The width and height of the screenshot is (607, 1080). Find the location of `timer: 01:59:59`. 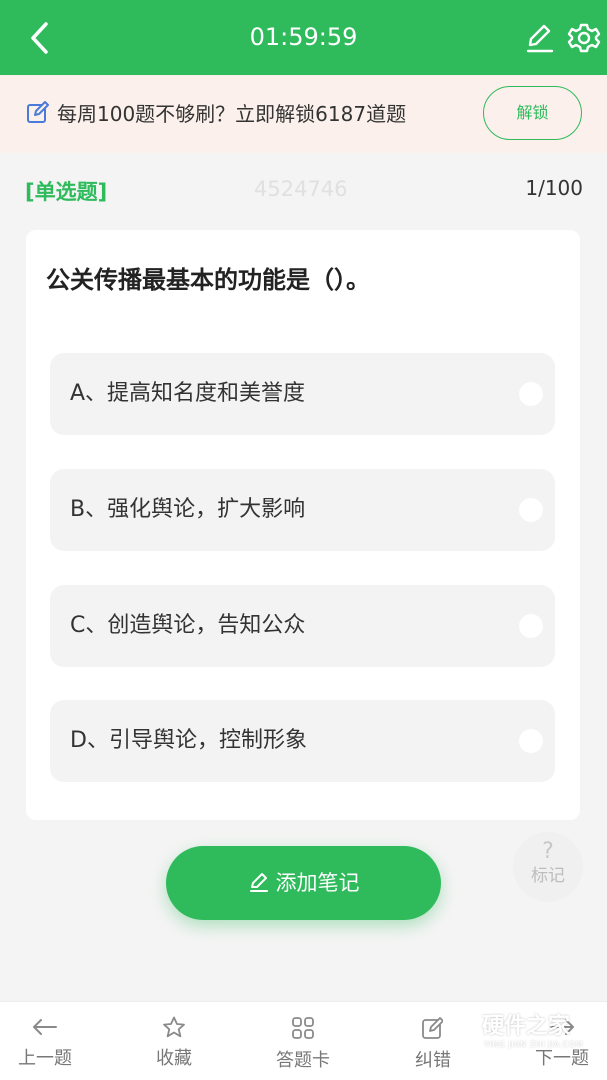

timer: 01:59:59 is located at coordinates (303, 37).